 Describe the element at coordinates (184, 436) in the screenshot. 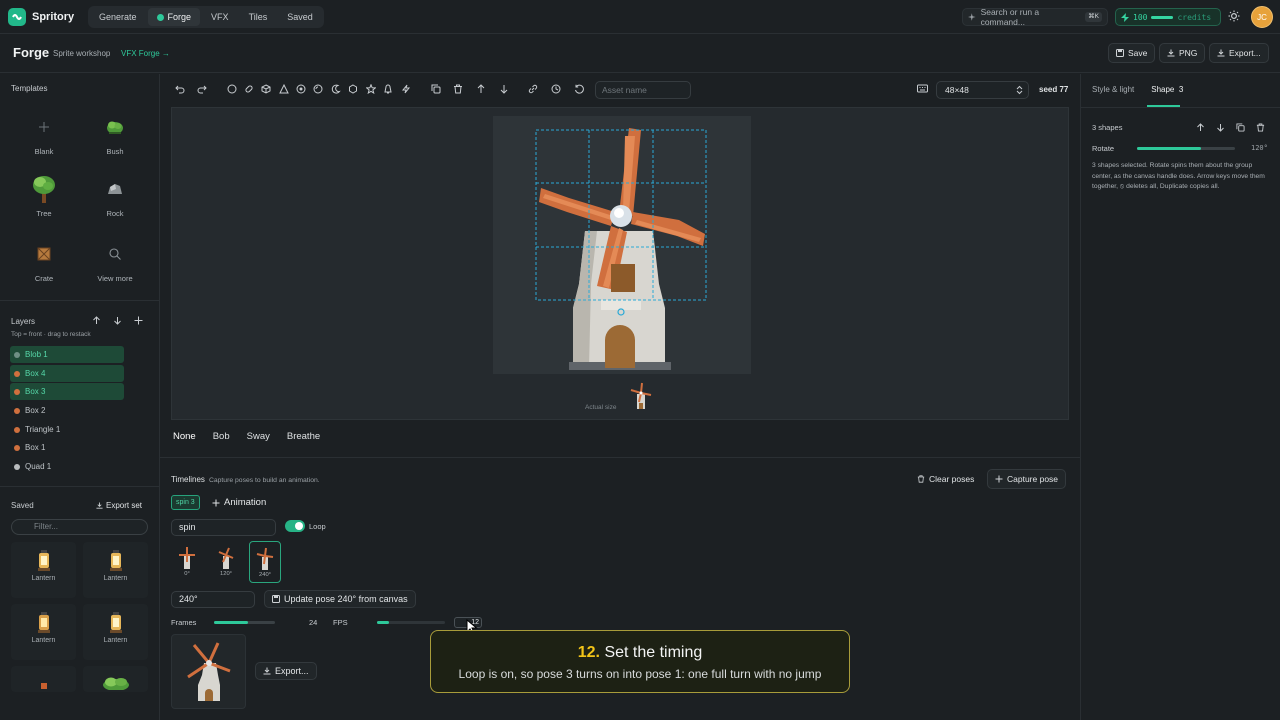

I see `preset-none: None` at that location.